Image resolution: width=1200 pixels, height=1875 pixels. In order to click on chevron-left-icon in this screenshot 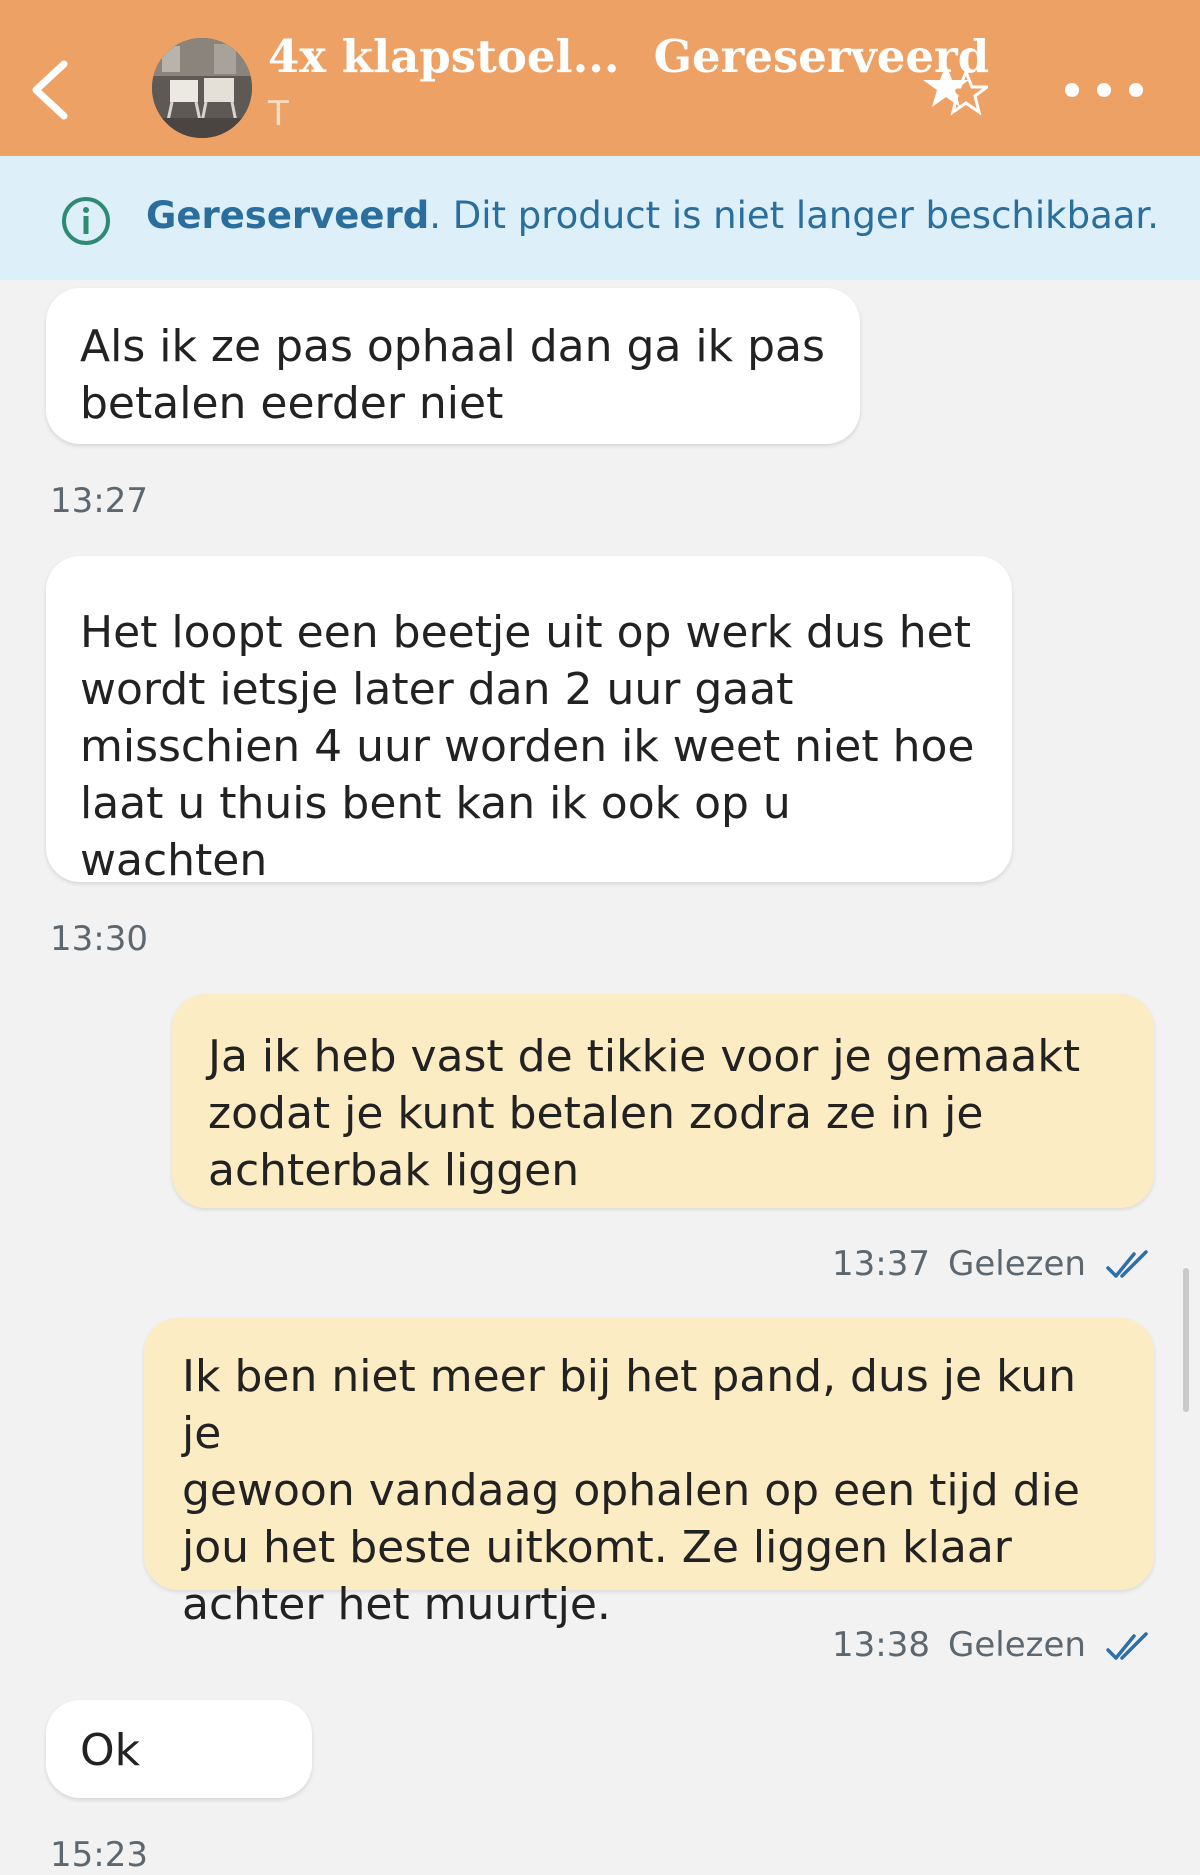, I will do `click(50, 90)`.